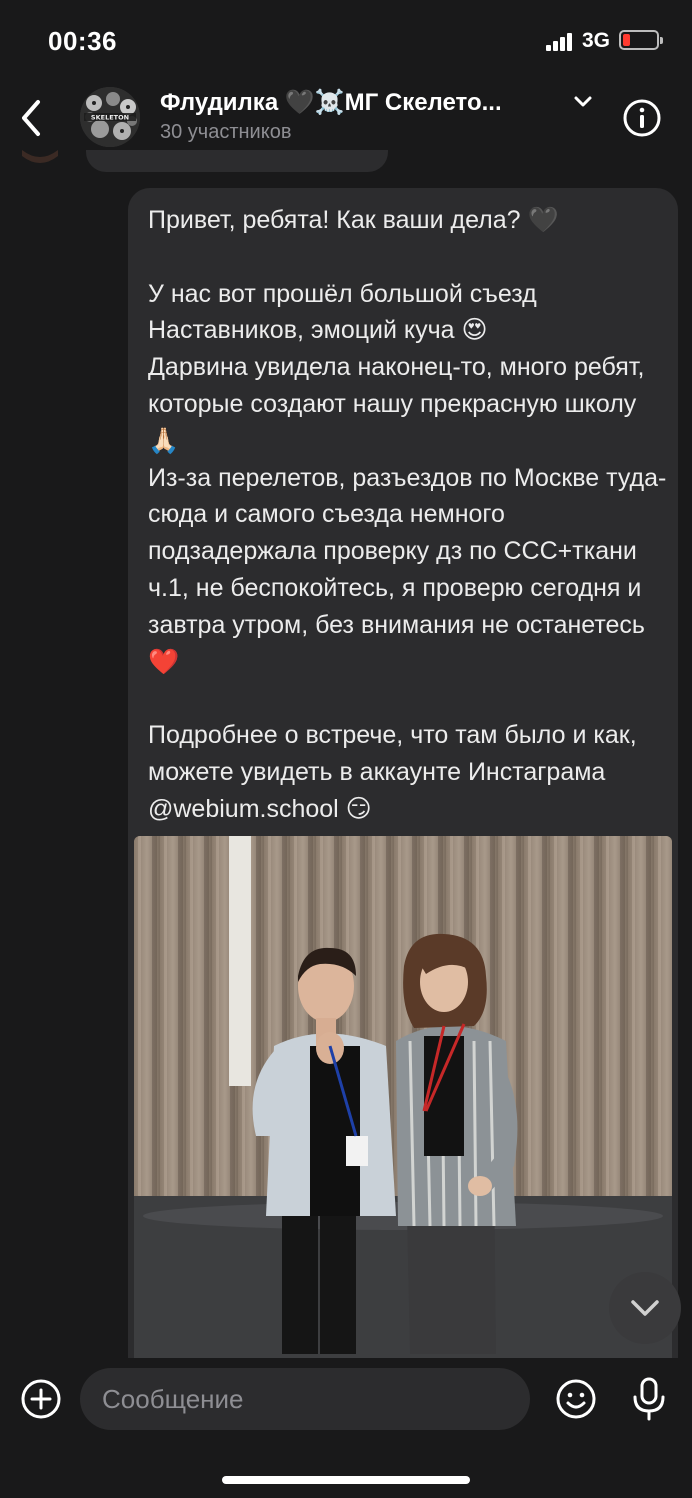 This screenshot has height=1498, width=692. Describe the element at coordinates (82, 41) in the screenshot. I see `status-time: 00:36` at that location.